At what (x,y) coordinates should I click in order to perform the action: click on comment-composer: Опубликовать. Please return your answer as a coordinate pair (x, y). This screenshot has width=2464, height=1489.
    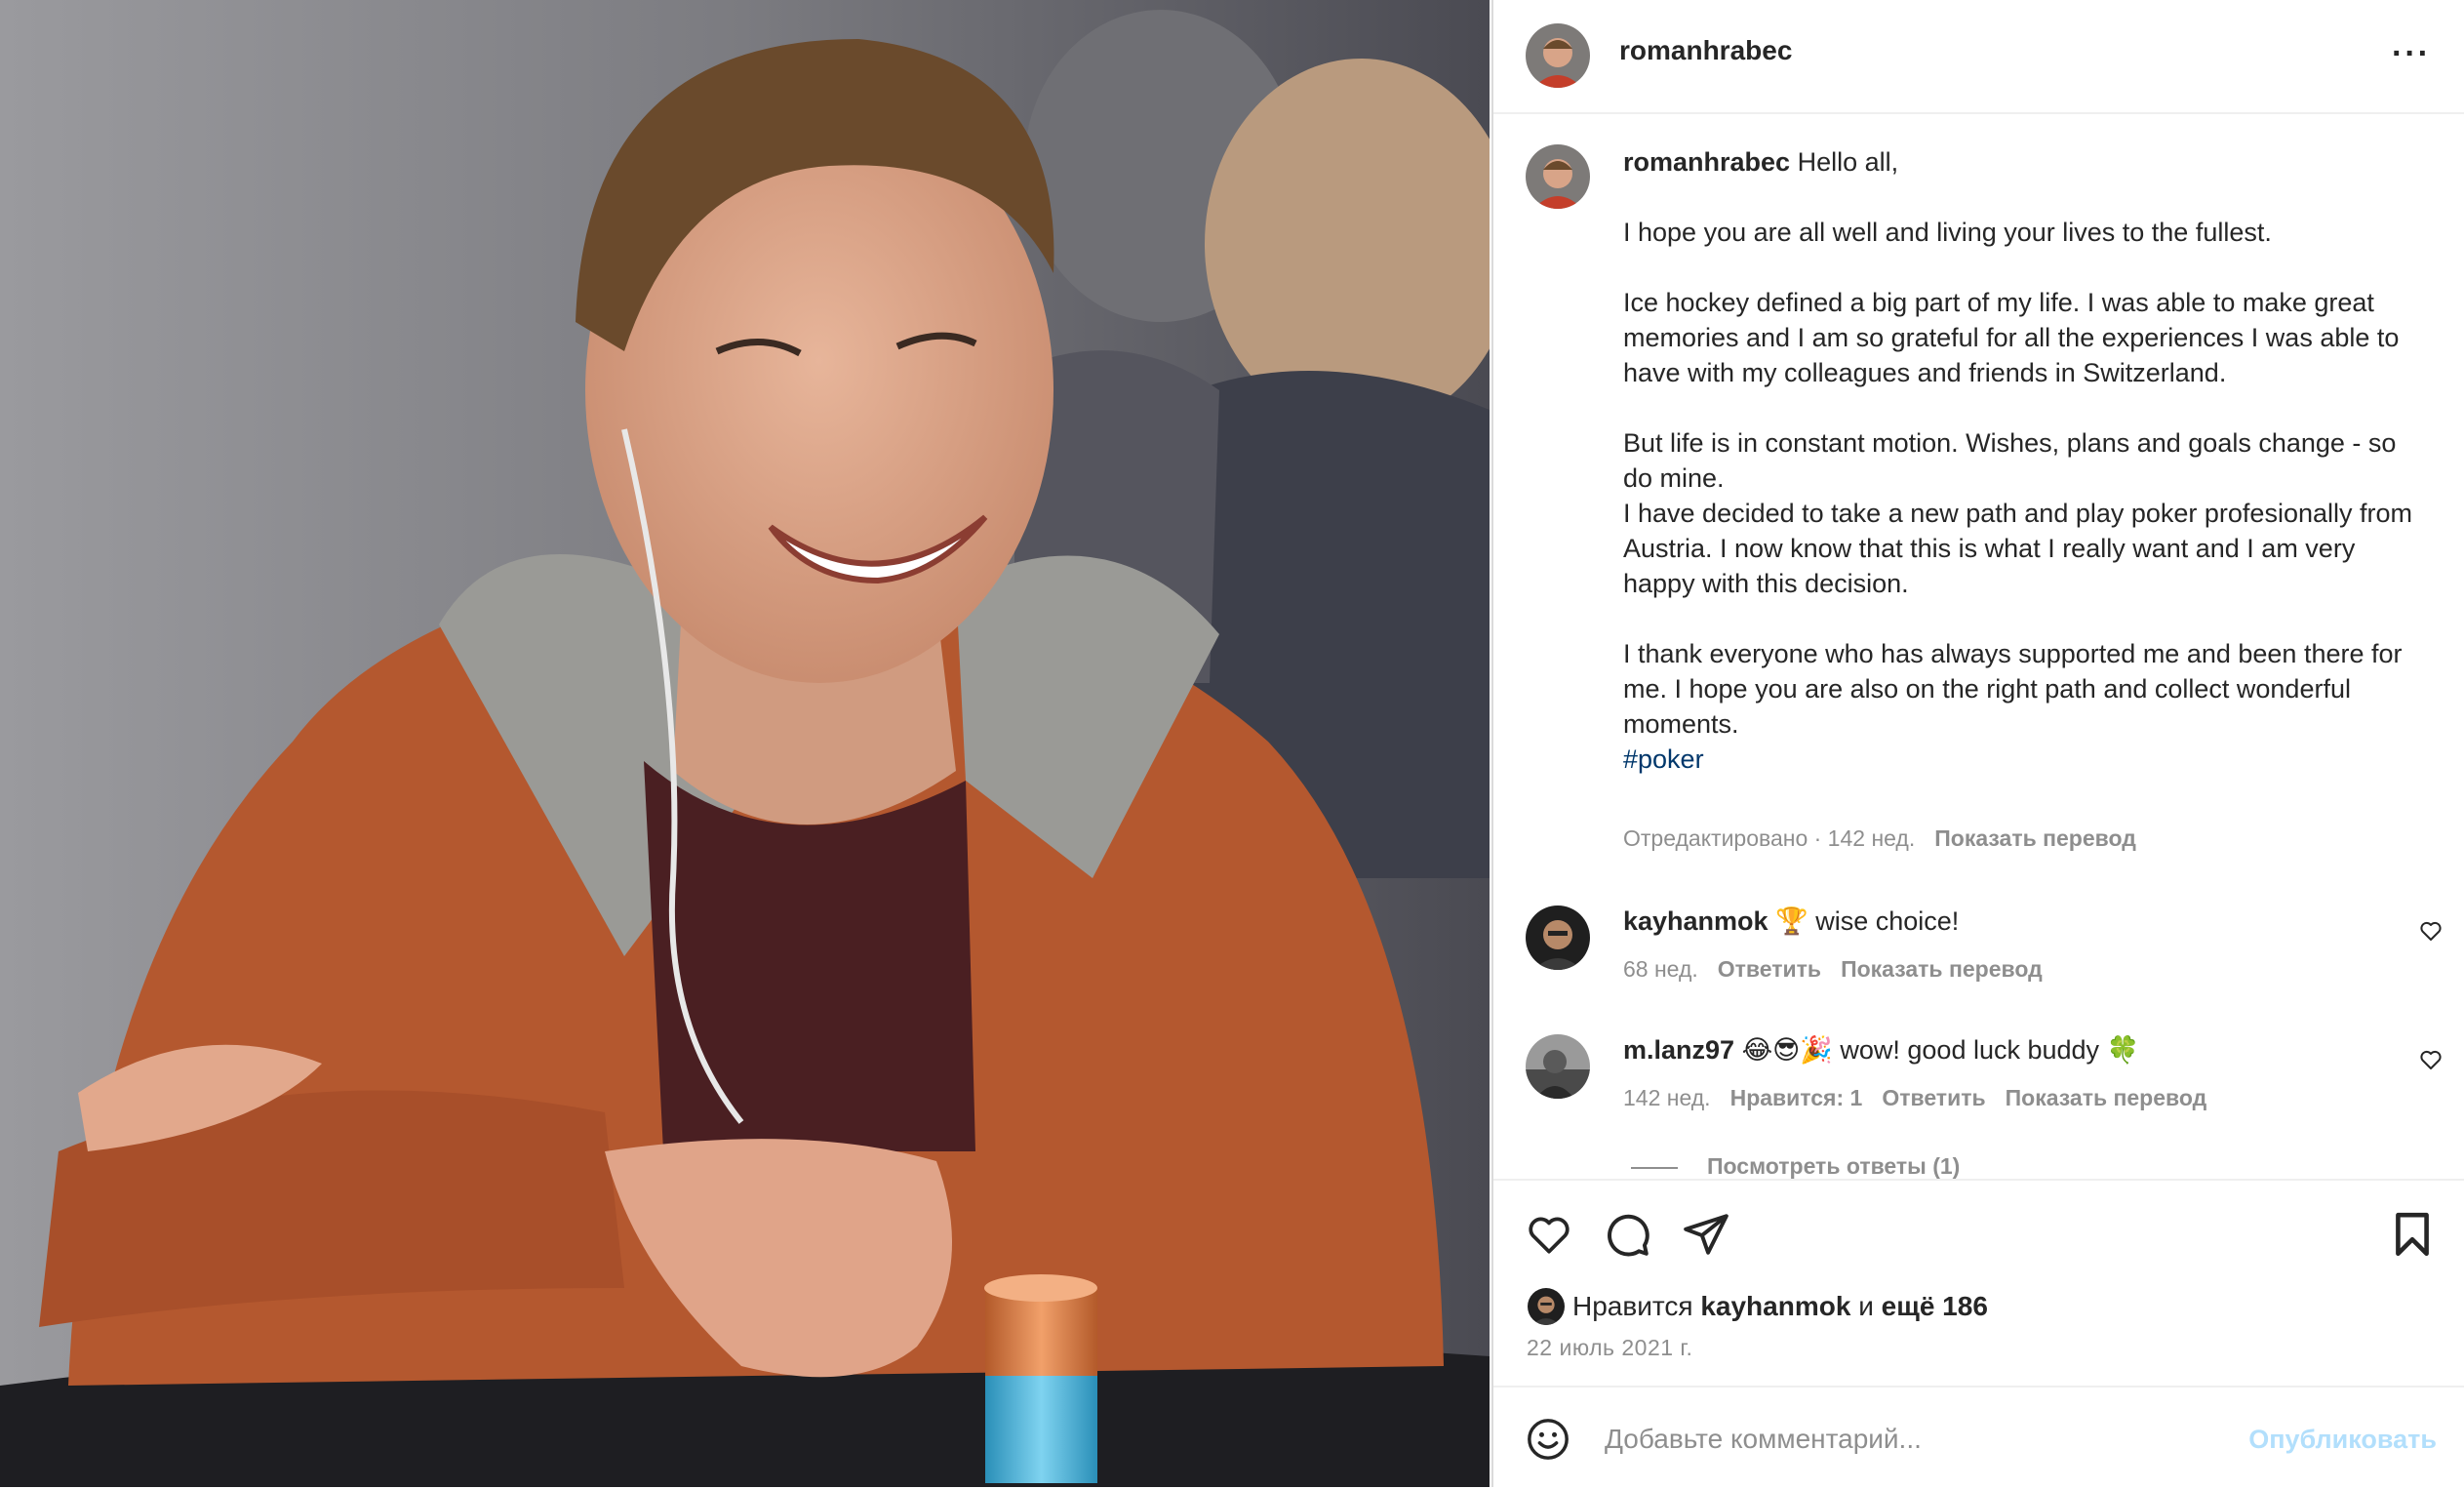
    Looking at the image, I should click on (1978, 1437).